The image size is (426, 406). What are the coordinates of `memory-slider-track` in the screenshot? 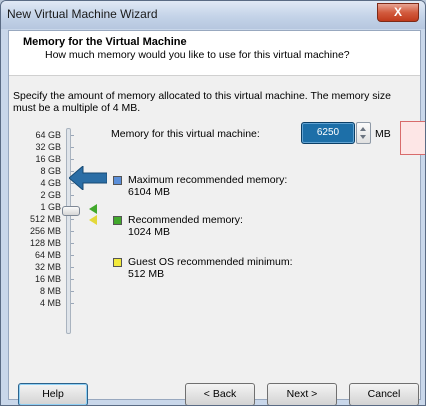 It's located at (68, 231).